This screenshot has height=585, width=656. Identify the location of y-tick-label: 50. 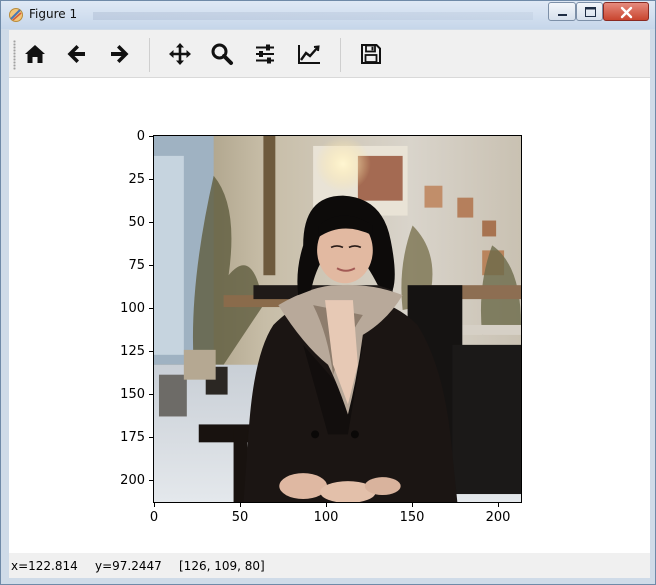
(136, 222).